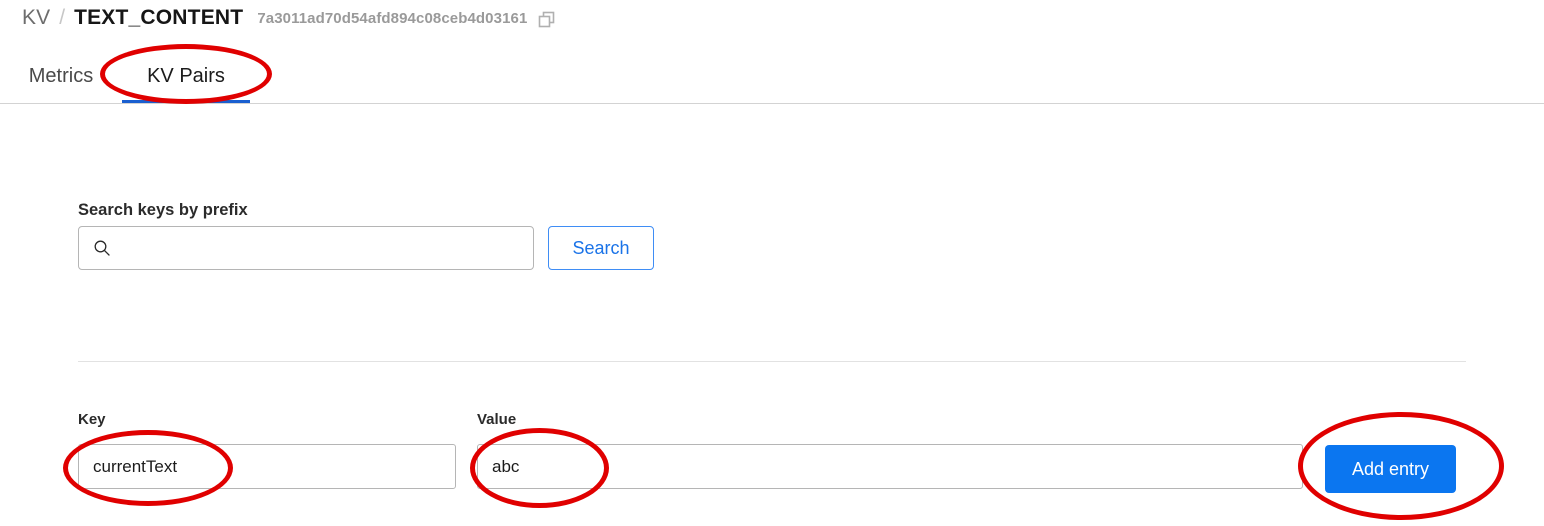 The image size is (1544, 526). I want to click on key-field, so click(267, 466).